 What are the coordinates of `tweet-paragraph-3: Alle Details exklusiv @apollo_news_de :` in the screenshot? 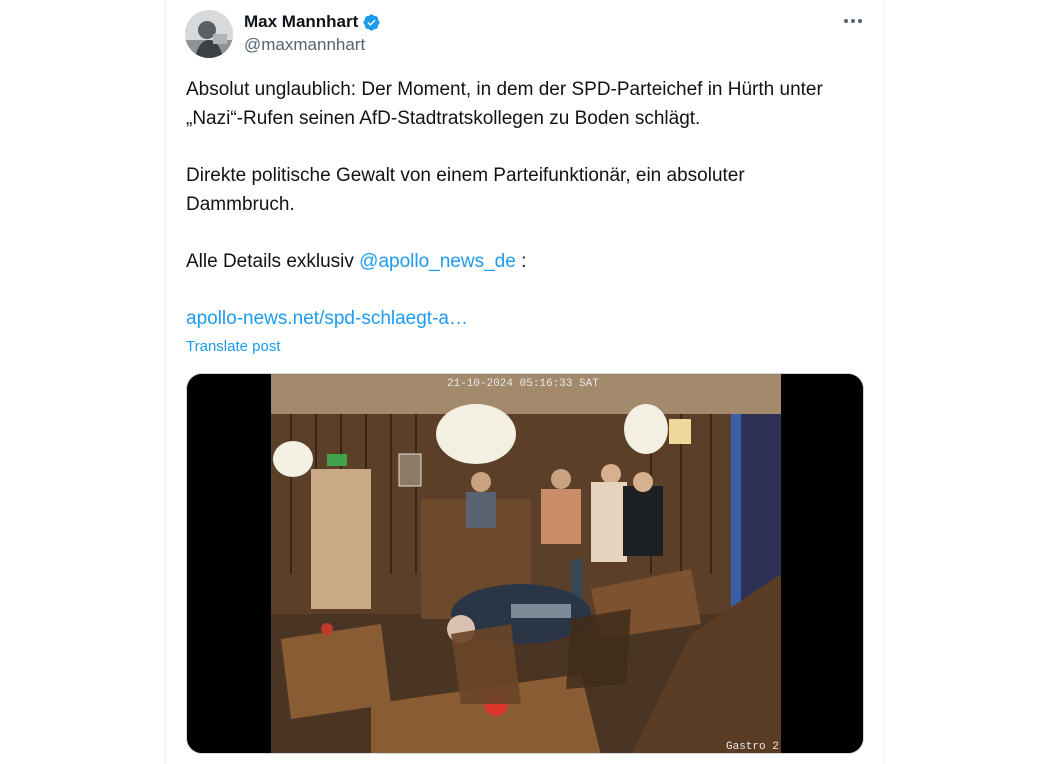 It's located at (521, 261).